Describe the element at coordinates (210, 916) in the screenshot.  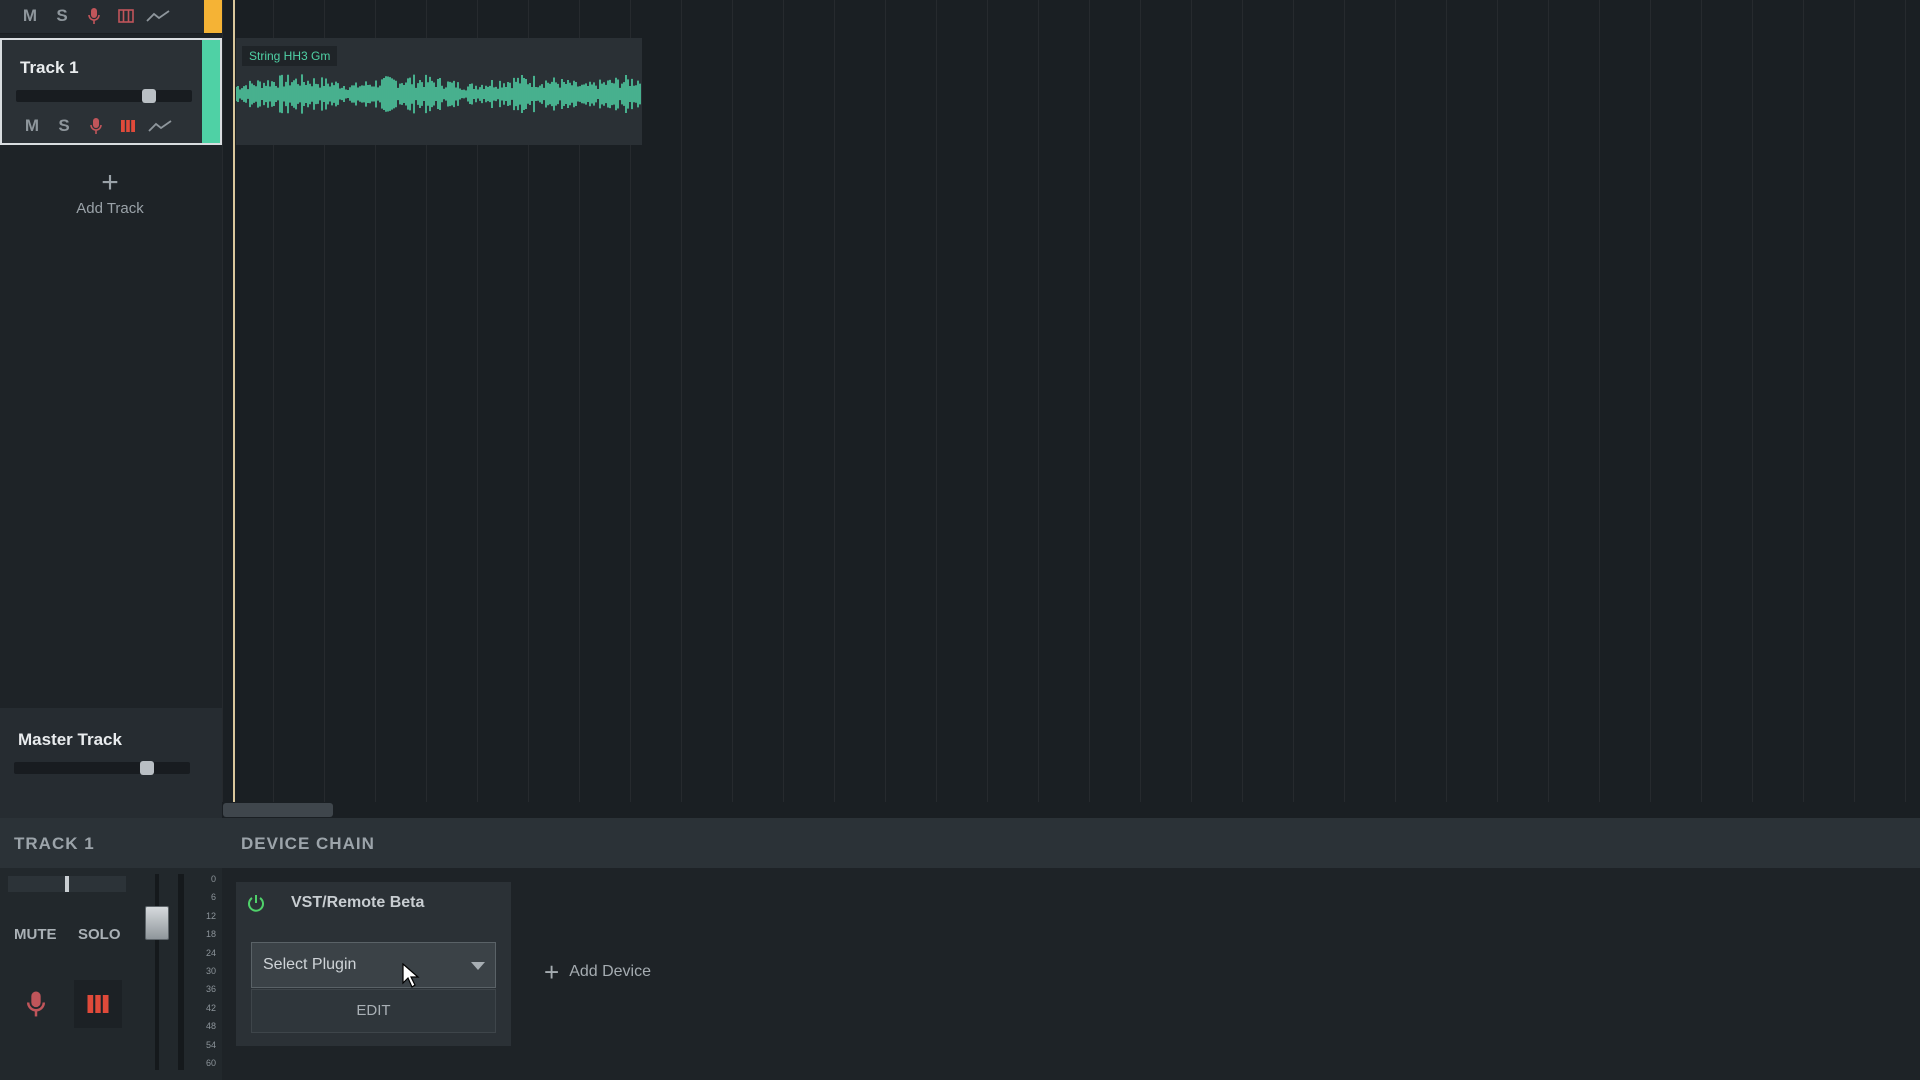
I see `db-tick-label: 12` at that location.